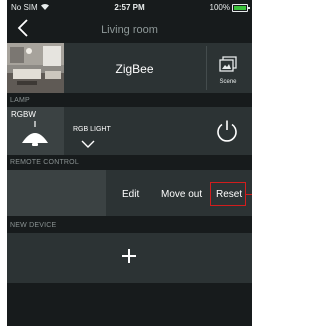  I want to click on nav-bar: Living room, so click(129, 29).